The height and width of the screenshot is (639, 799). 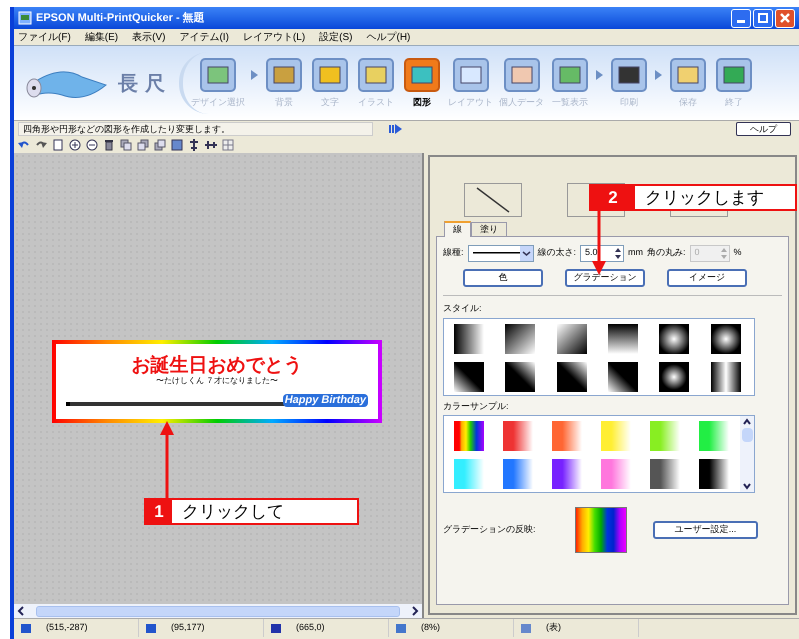 I want to click on status-text: (8%), so click(x=430, y=627).